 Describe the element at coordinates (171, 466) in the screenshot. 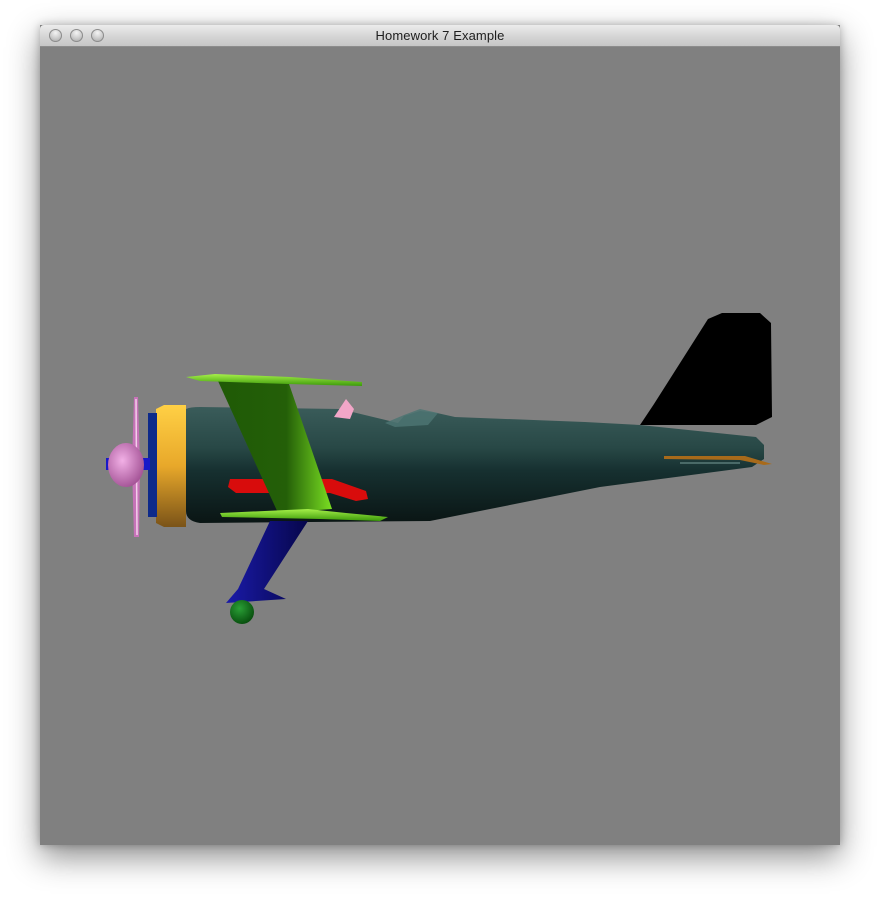

I see `engine-cowling` at that location.